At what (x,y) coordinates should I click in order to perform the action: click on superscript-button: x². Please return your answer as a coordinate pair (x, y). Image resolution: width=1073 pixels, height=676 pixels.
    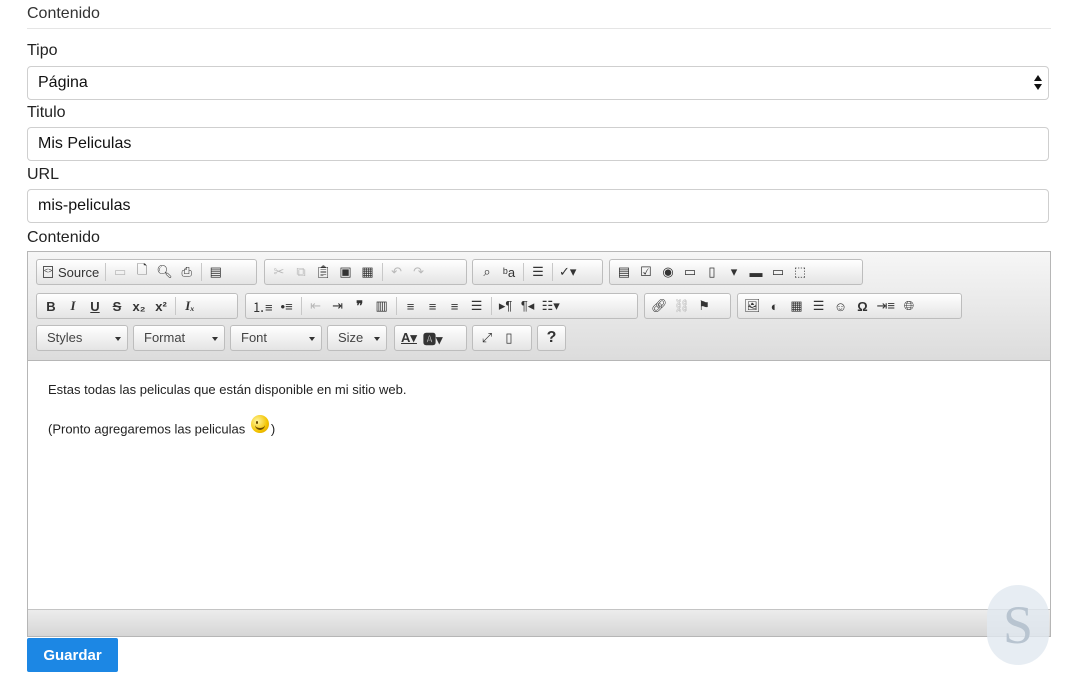
    Looking at the image, I should click on (161, 306).